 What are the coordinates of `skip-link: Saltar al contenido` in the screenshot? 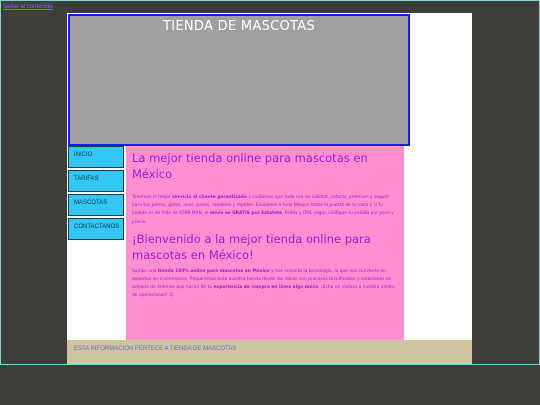 It's located at (28, 7).